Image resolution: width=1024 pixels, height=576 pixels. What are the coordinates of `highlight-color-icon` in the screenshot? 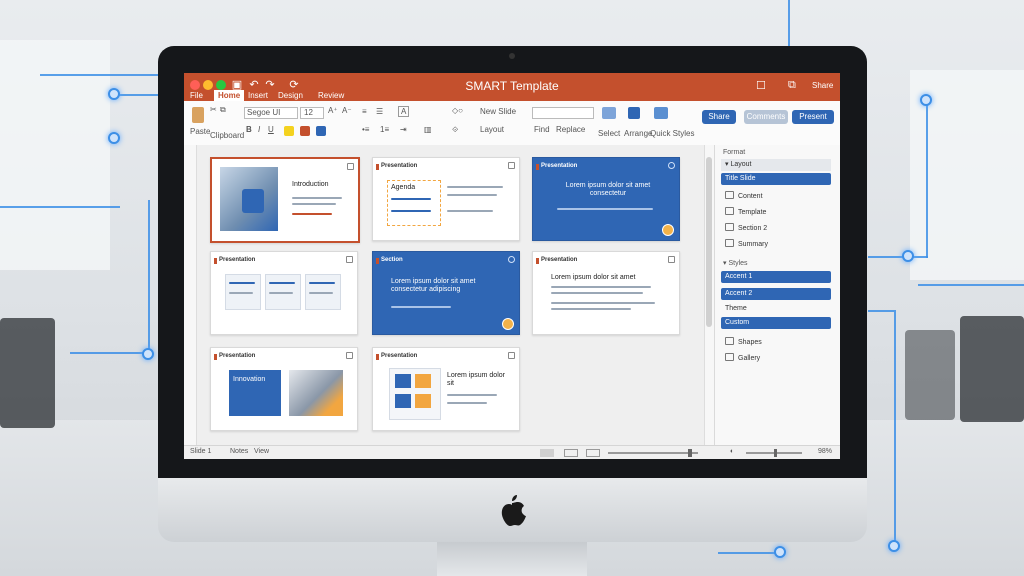 It's located at (289, 131).